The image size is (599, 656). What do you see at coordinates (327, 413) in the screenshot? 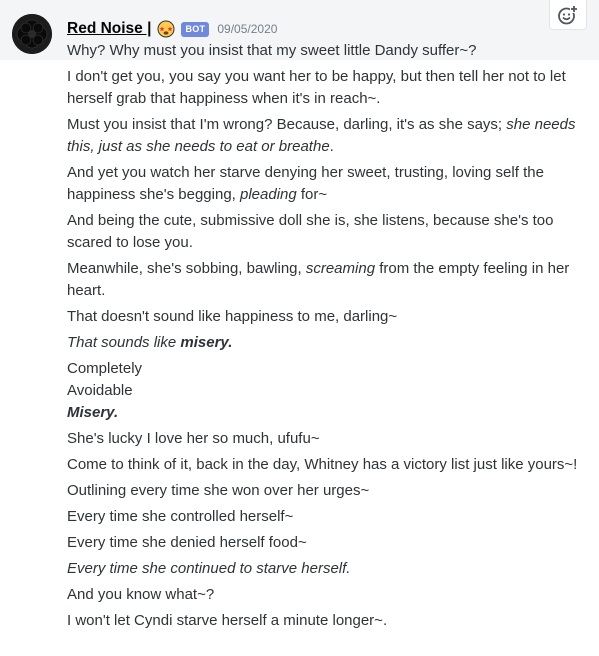
I see `message-line: Misery.` at bounding box center [327, 413].